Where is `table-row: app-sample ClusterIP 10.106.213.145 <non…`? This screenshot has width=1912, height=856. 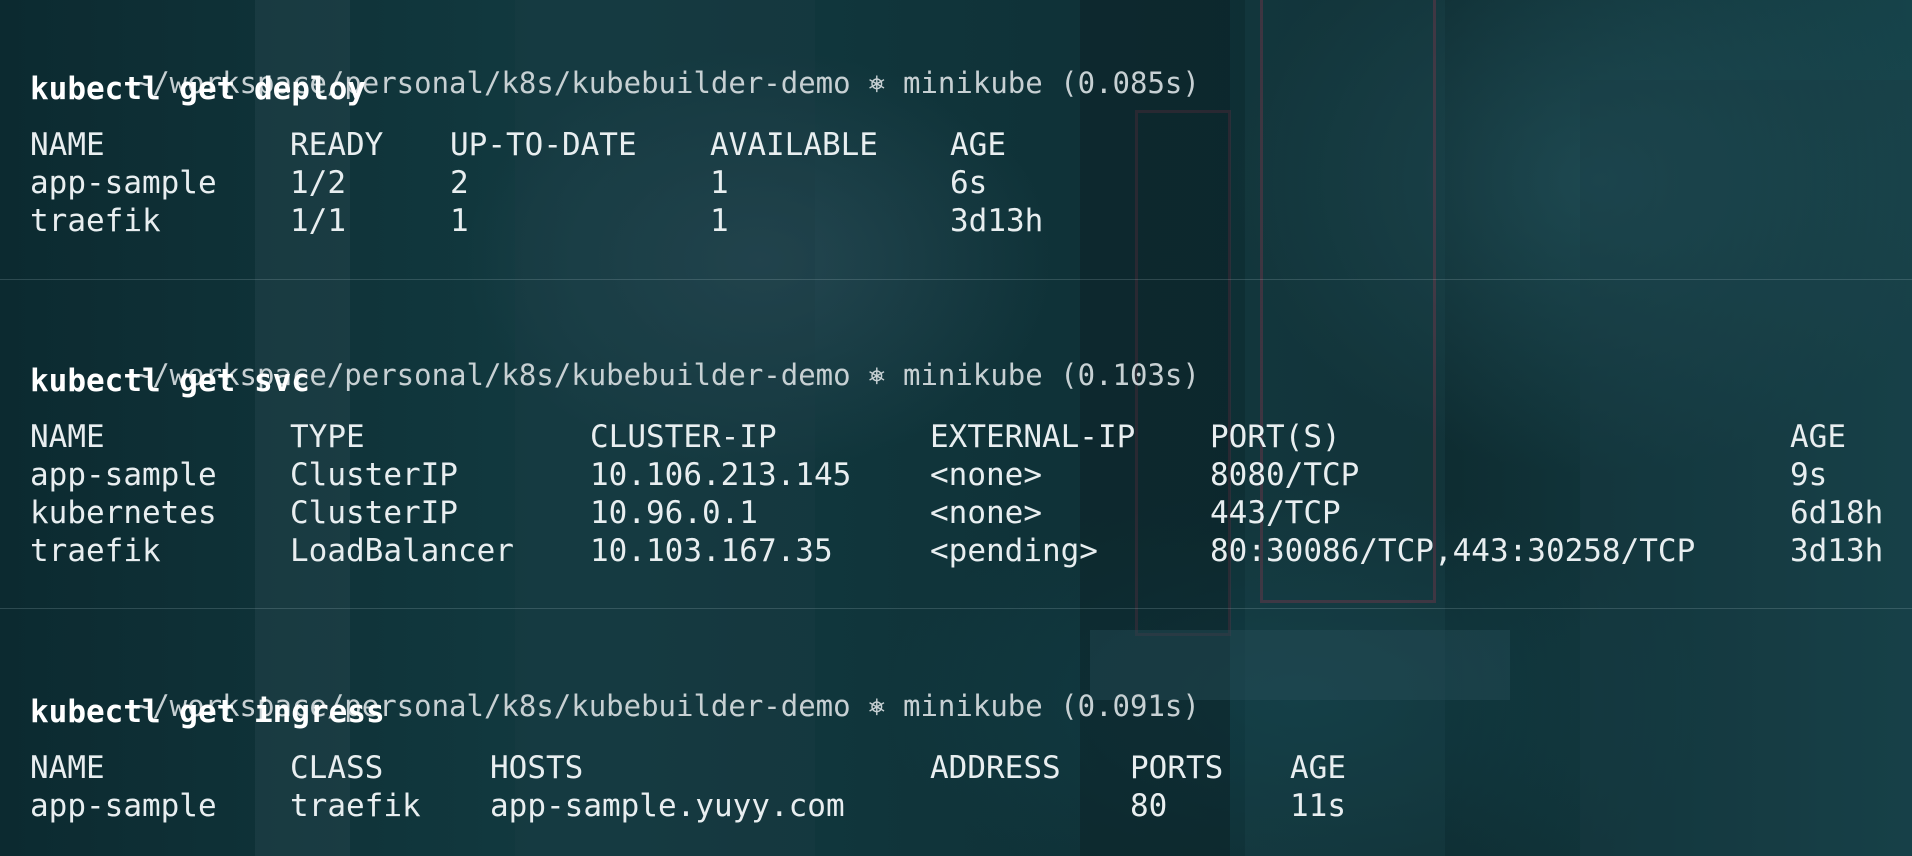
table-row: app-sample ClusterIP 10.106.213.145 <non… is located at coordinates (965, 475).